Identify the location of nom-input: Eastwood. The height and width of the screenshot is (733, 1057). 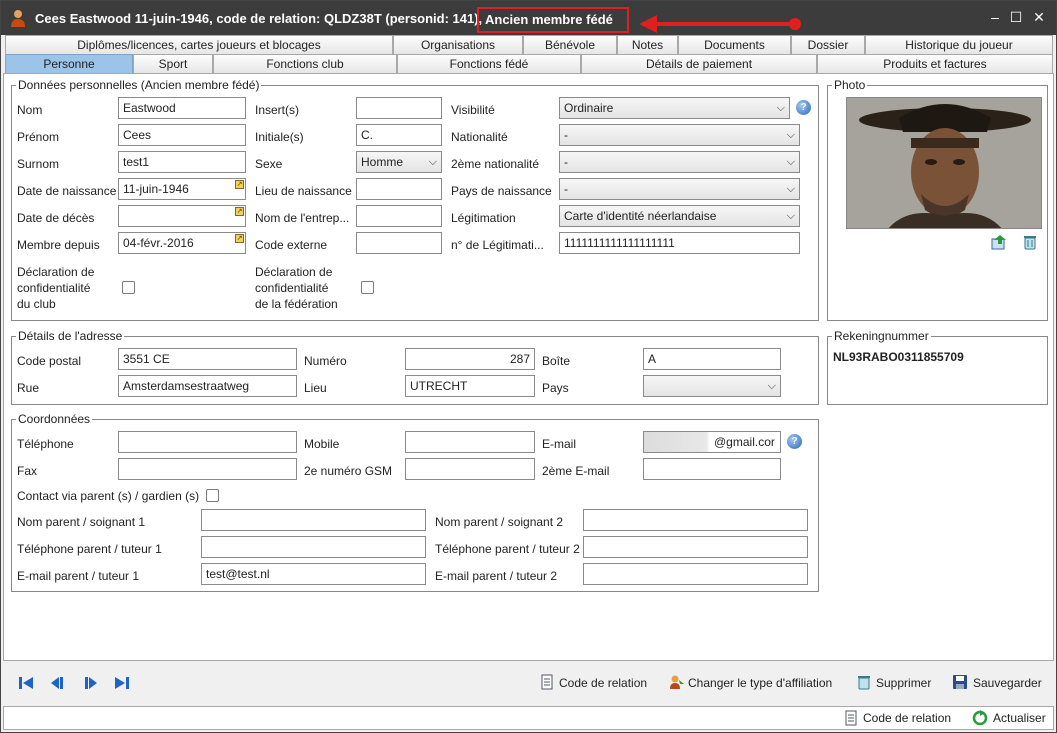
(182, 108).